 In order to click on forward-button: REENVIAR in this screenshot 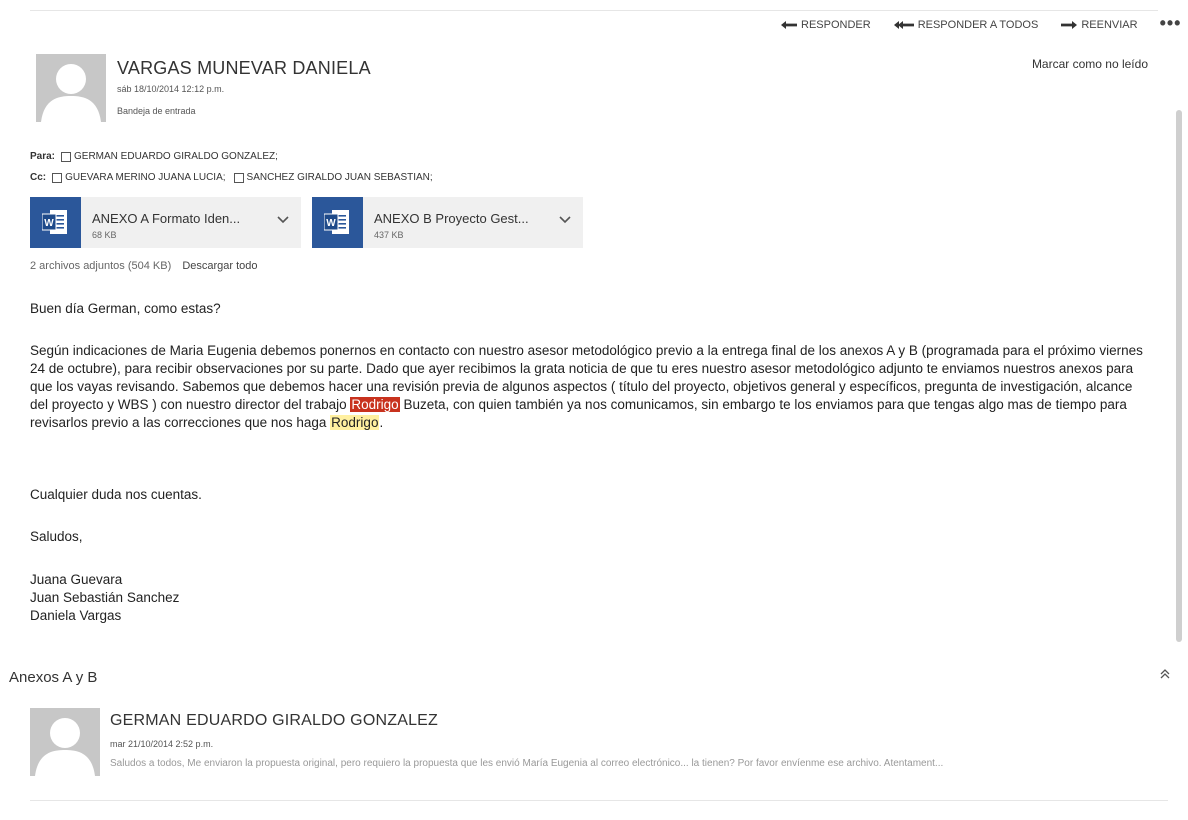, I will do `click(1099, 25)`.